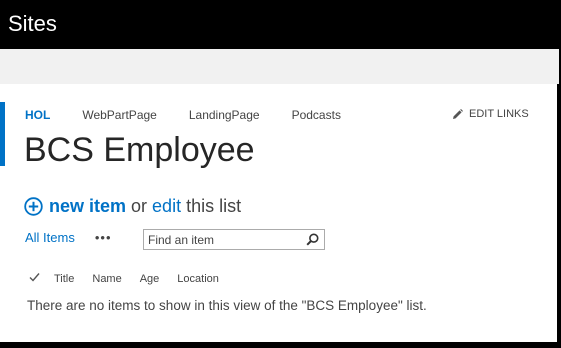 The height and width of the screenshot is (348, 561). I want to click on view-all-items: All Items, so click(50, 237).